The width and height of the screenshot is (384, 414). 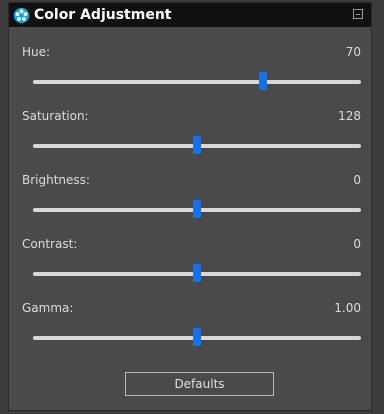 I want to click on panel-title: Color Adjustment, so click(x=103, y=15).